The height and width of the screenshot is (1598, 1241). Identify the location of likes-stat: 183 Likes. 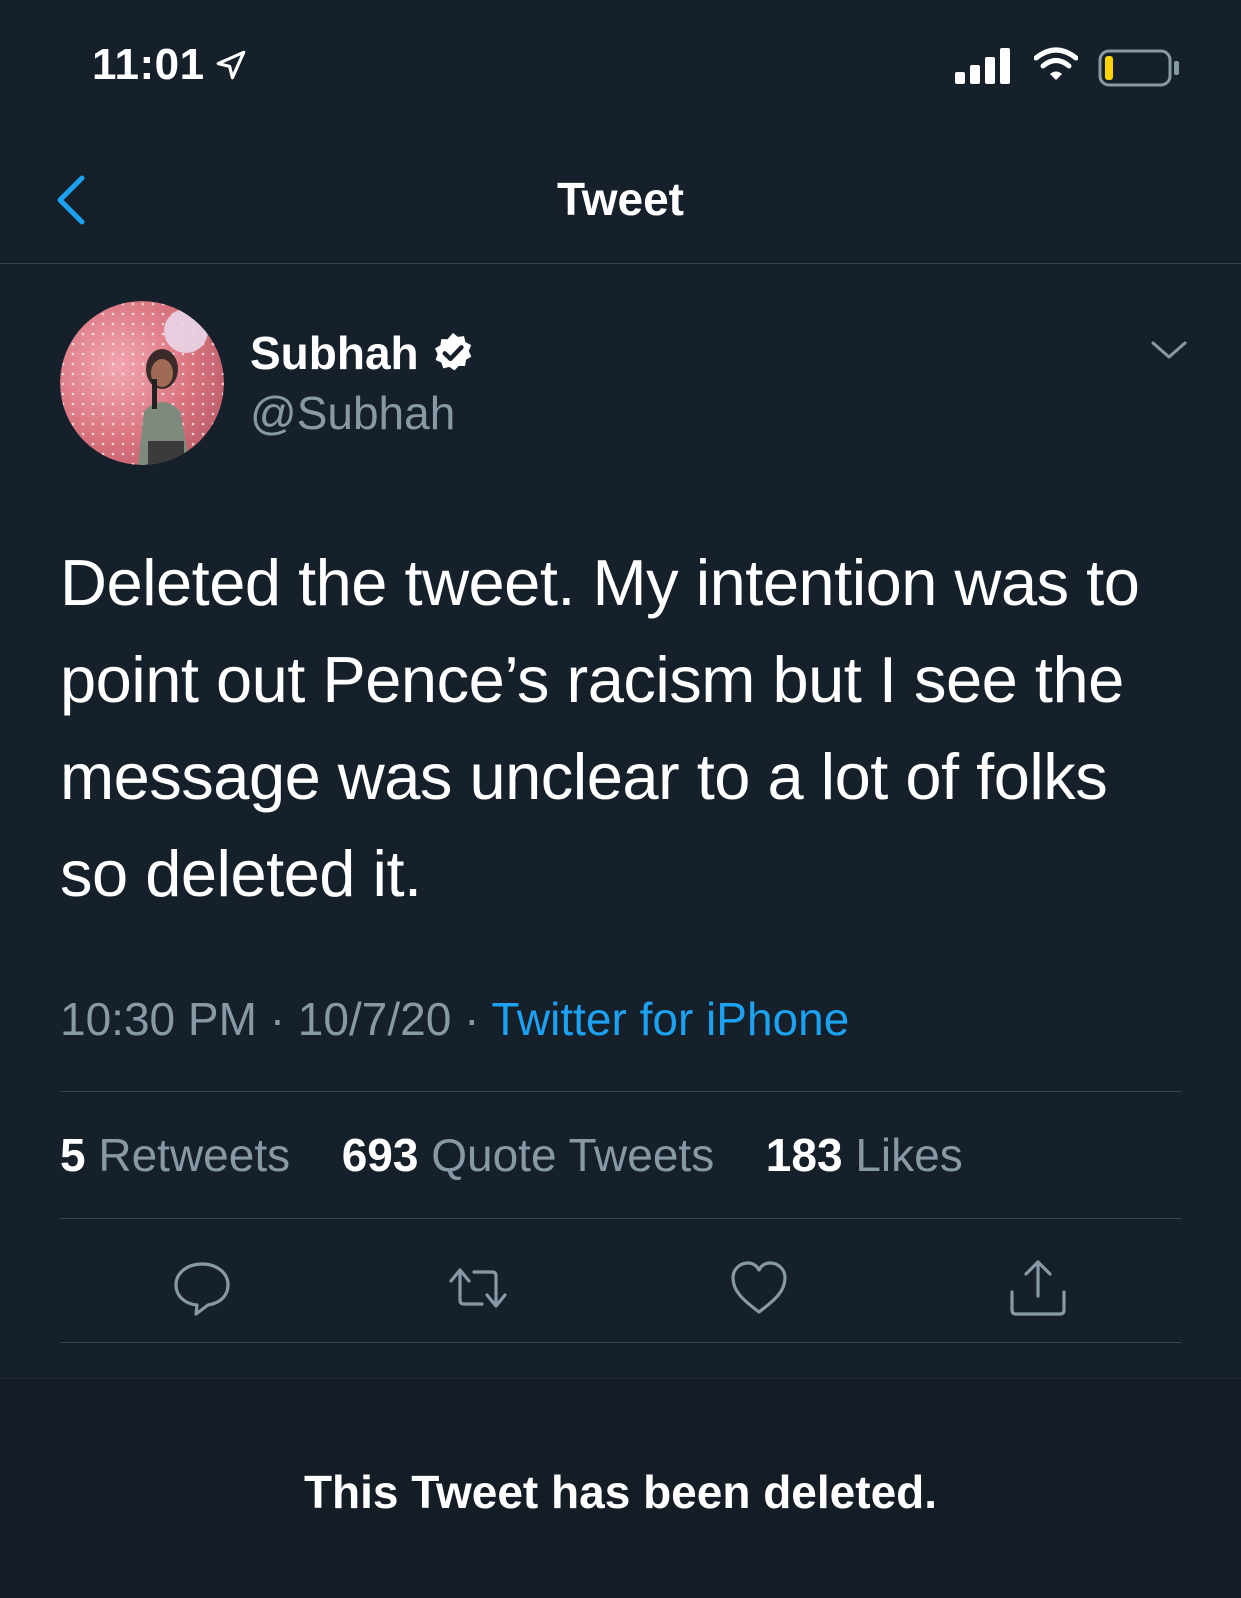
(858, 1155).